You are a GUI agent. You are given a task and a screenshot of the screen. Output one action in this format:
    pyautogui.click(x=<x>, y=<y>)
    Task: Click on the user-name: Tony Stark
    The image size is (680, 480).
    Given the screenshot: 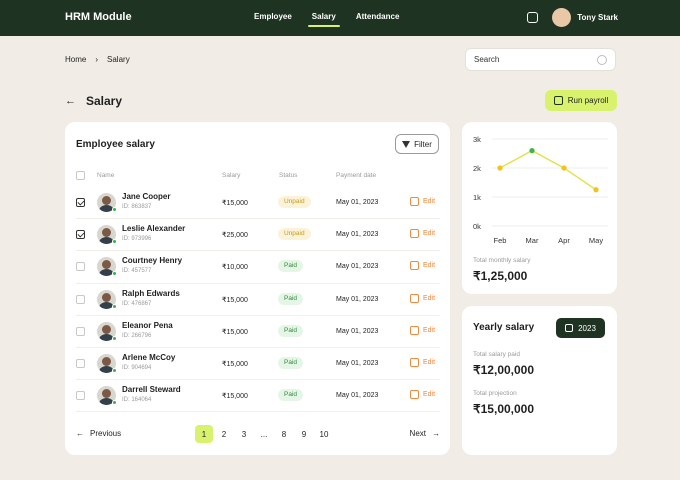 What is the action you would take?
    pyautogui.click(x=597, y=17)
    